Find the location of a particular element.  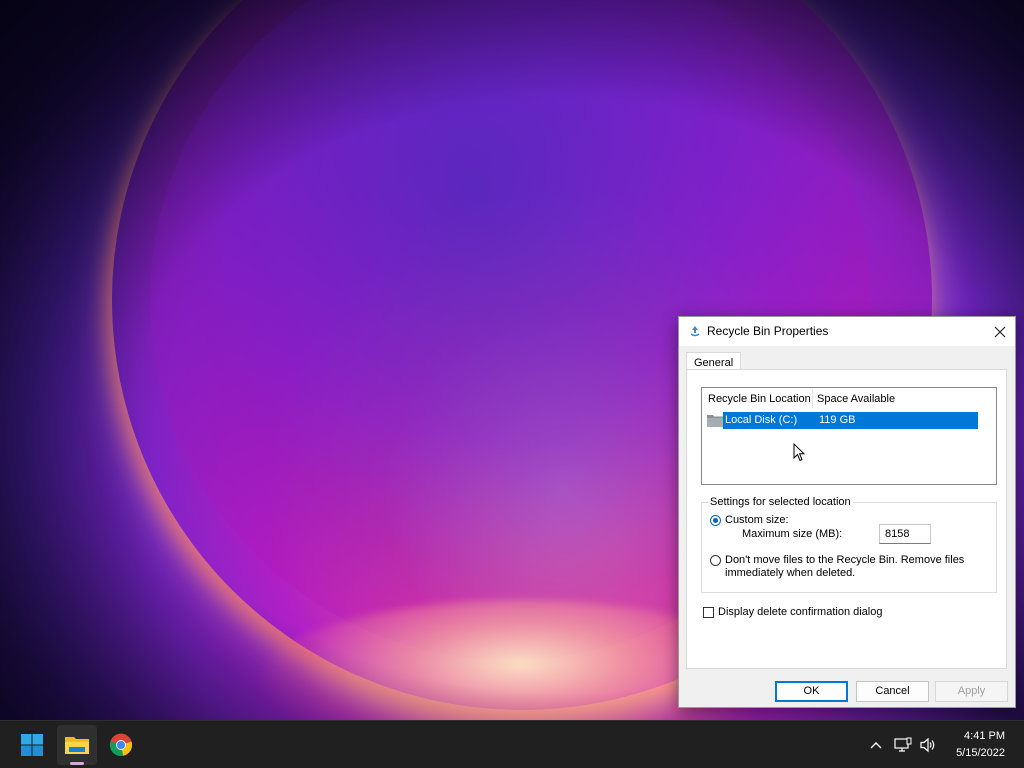

mouse-cursor-icon is located at coordinates (799, 452).